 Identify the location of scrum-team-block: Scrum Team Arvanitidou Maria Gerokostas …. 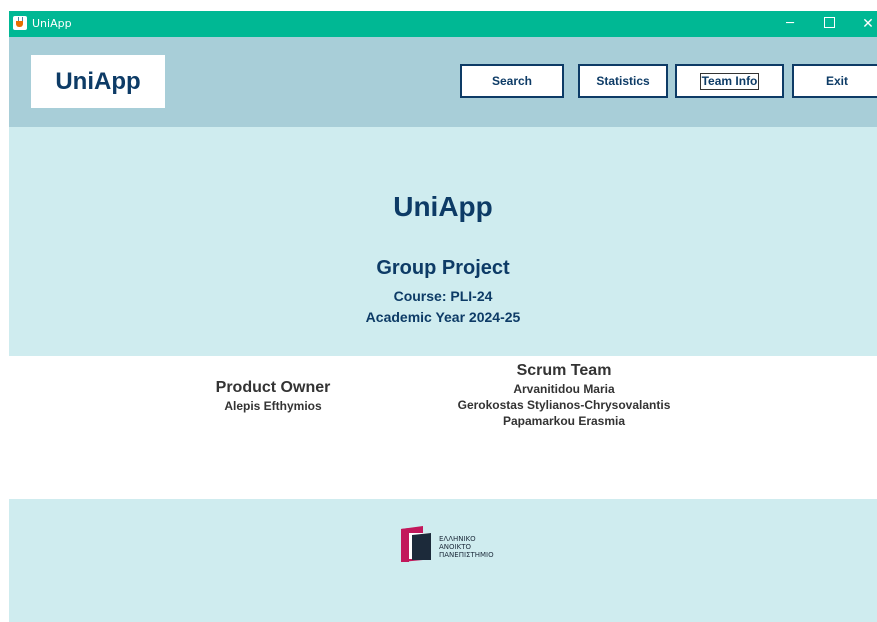
(564, 395).